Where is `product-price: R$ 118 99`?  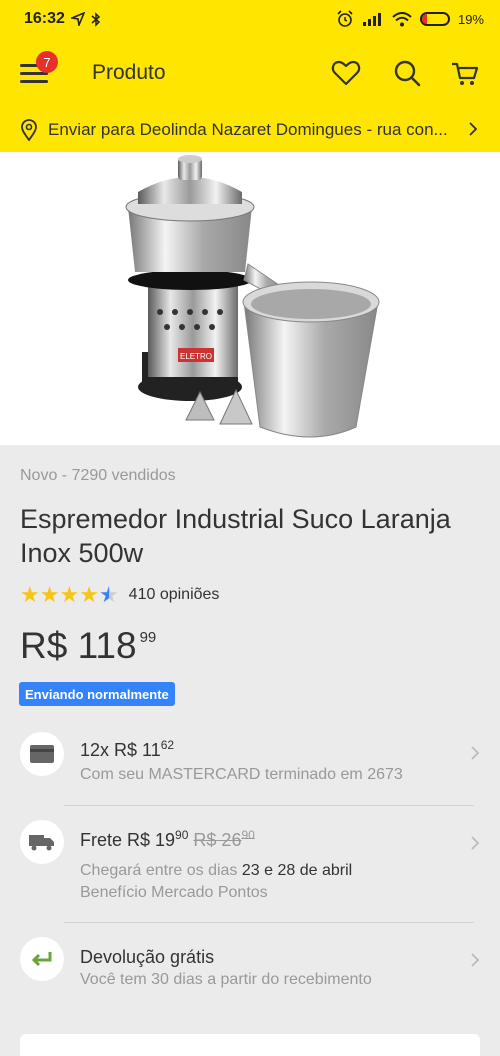 product-price: R$ 118 99 is located at coordinates (88, 646).